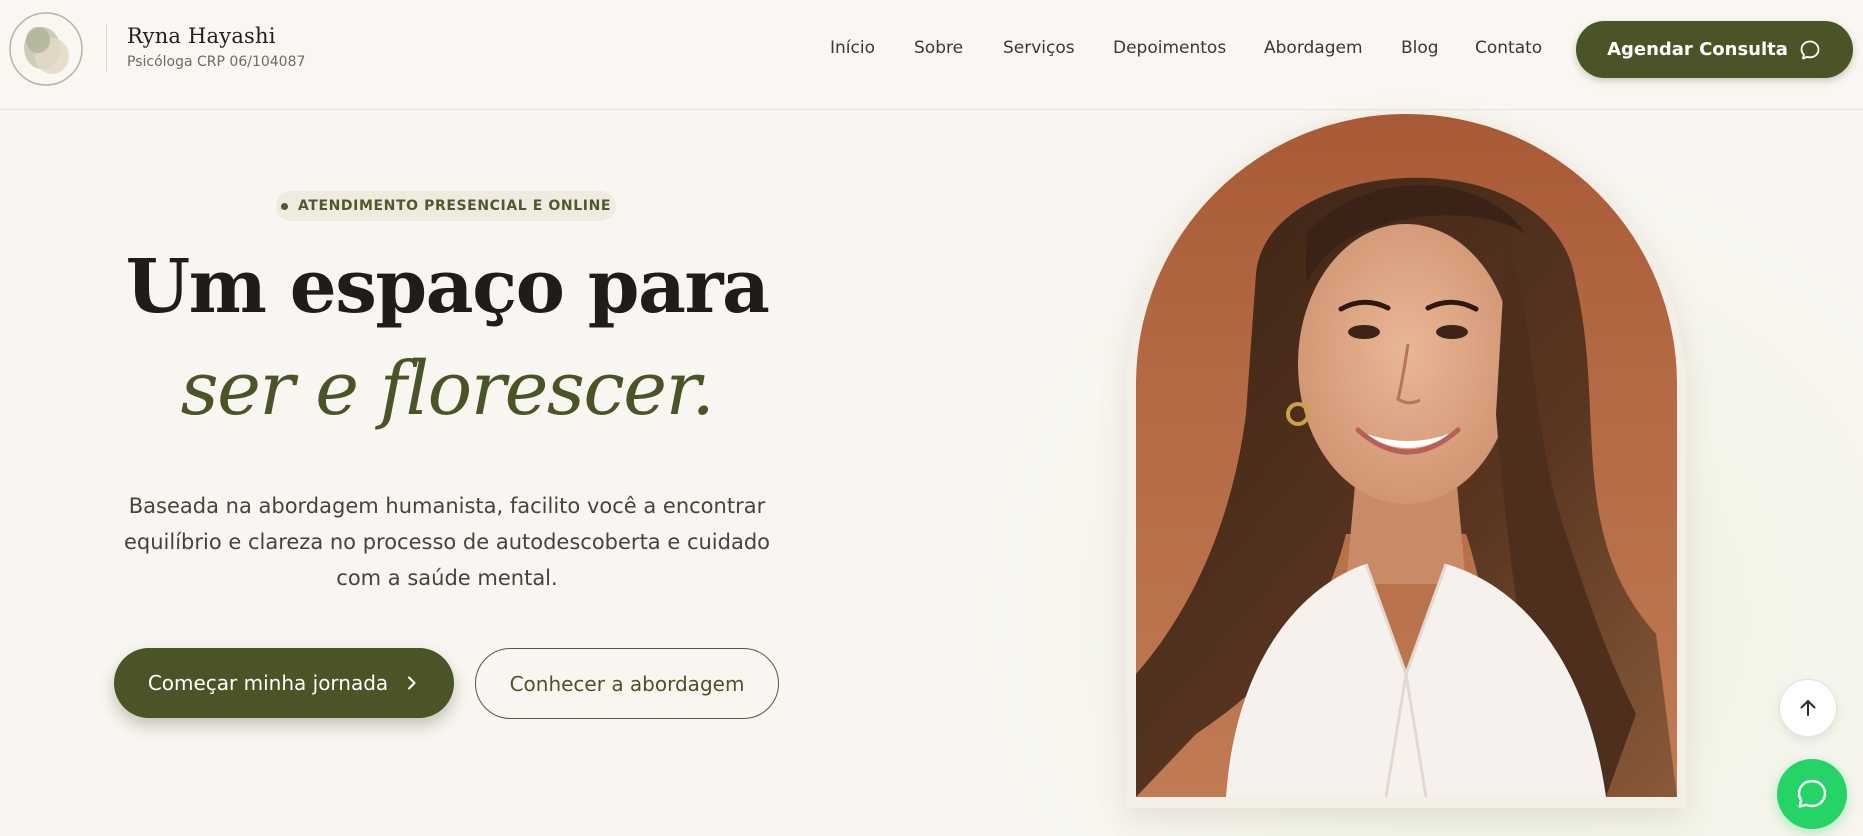 The height and width of the screenshot is (836, 1863). What do you see at coordinates (1169, 48) in the screenshot?
I see `nav-item-depoimentos: Depoimentos` at bounding box center [1169, 48].